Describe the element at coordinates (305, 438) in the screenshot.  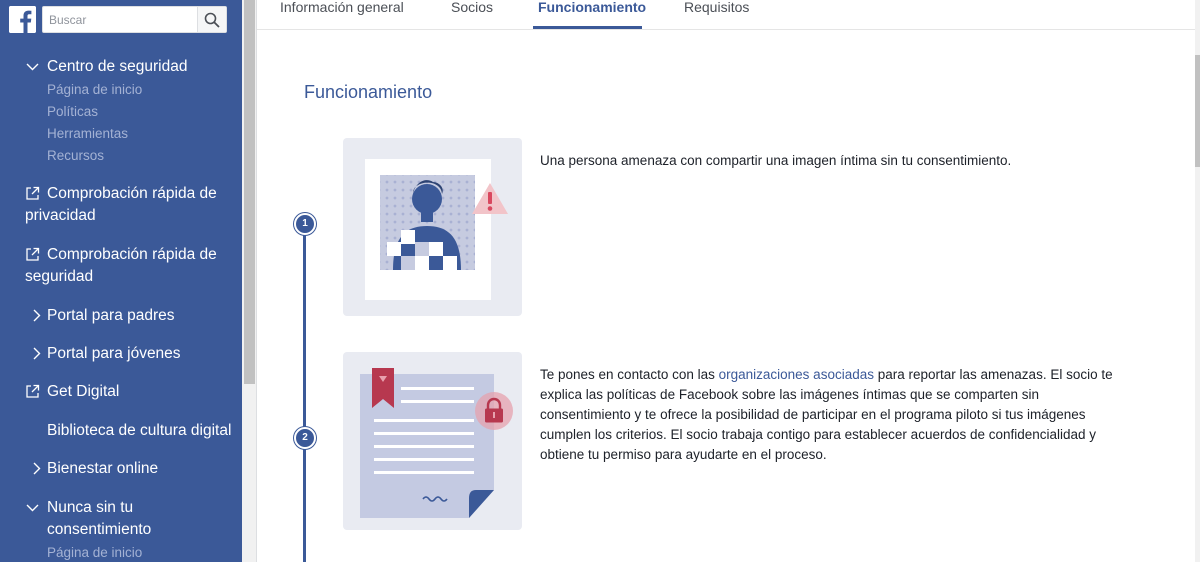
I see `step-number-badge: 2` at that location.